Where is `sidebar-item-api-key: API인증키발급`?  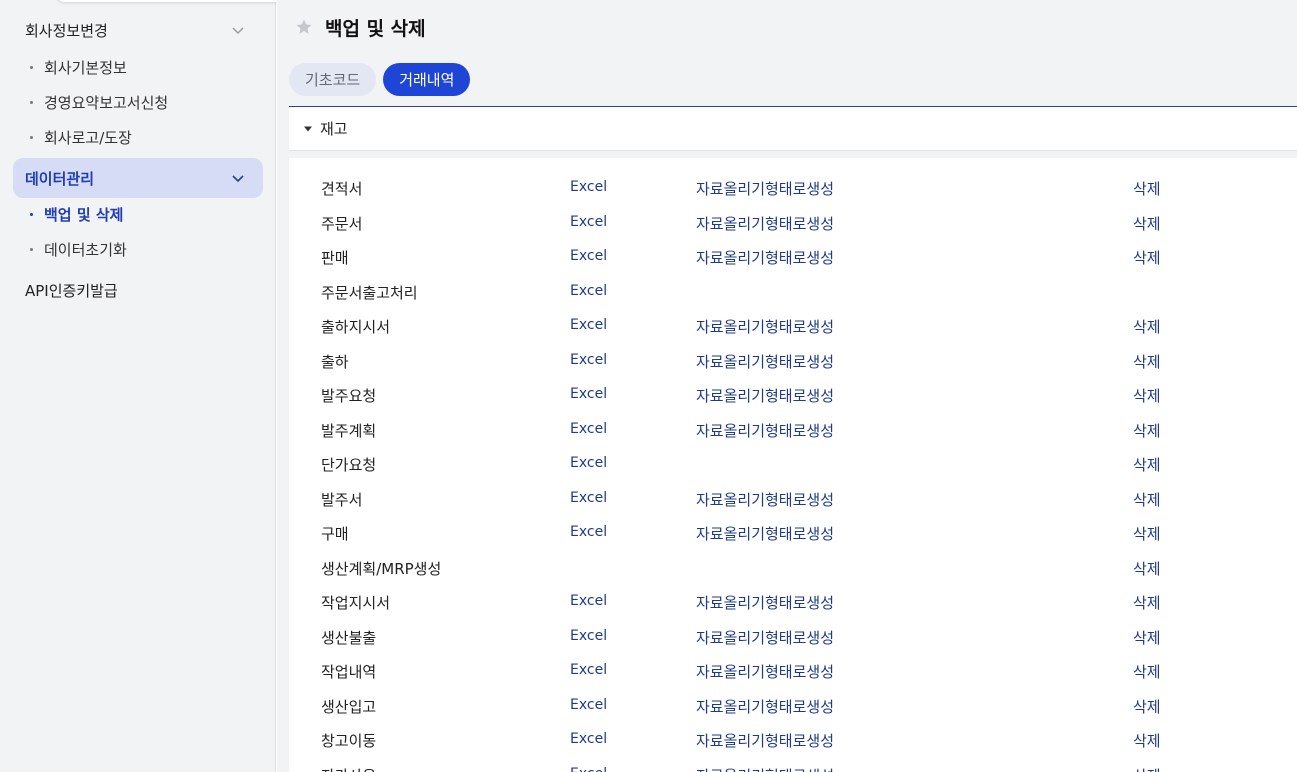
sidebar-item-api-key: API인증키발급 is located at coordinates (71, 290).